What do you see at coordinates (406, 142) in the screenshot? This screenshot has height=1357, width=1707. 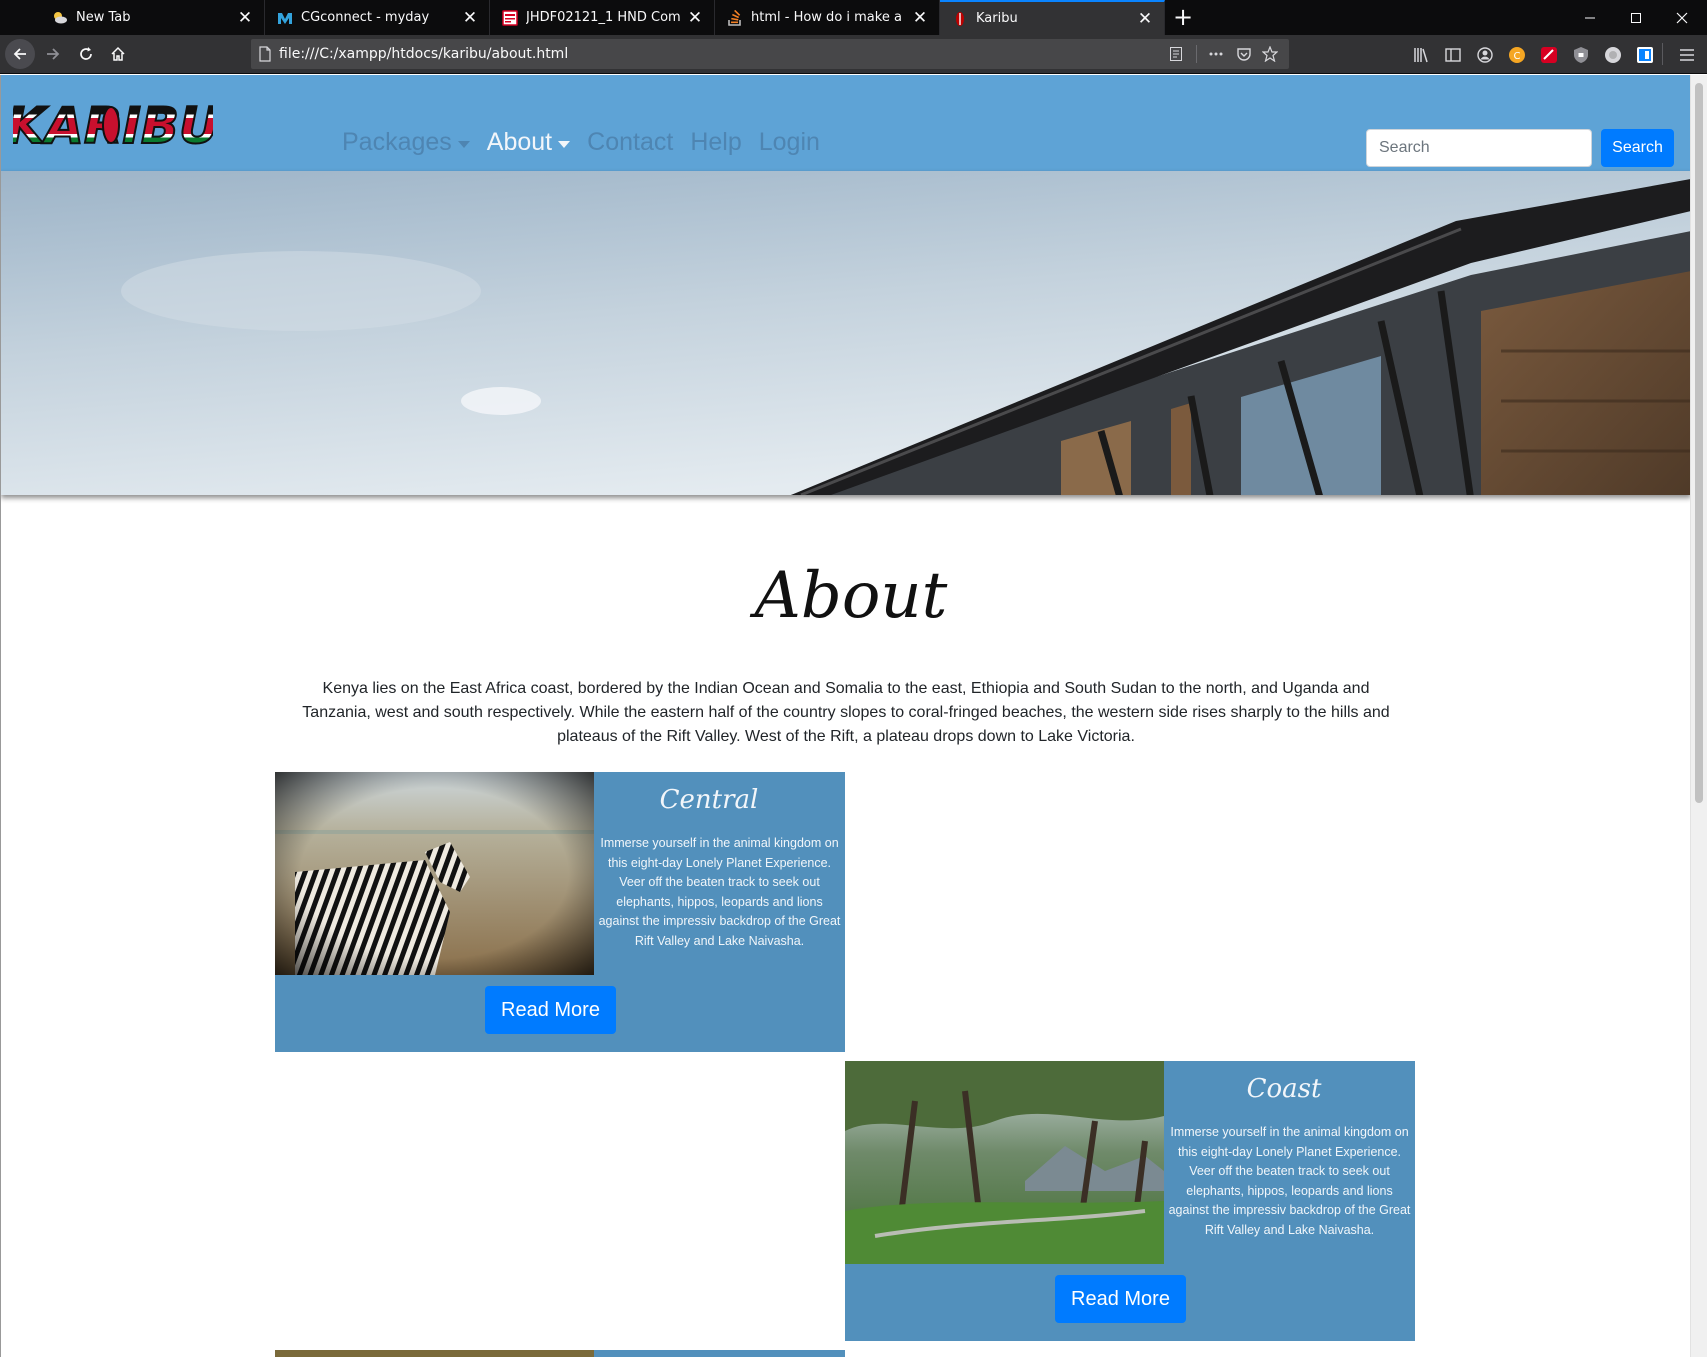 I see `menu-packages: Packages` at bounding box center [406, 142].